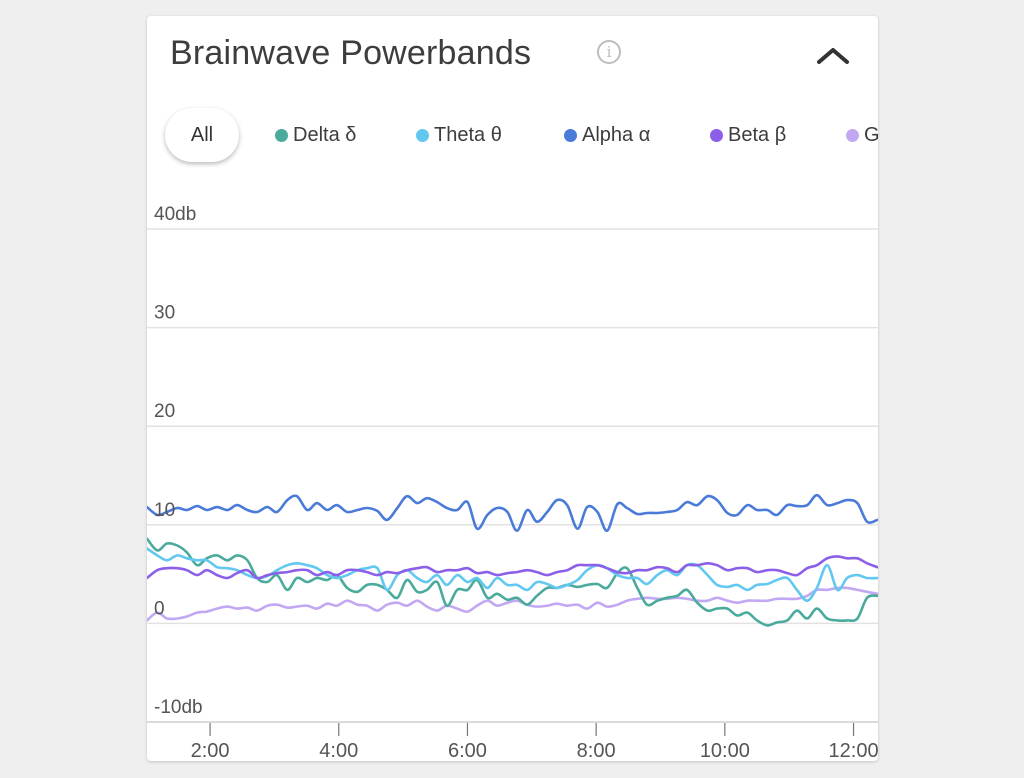  I want to click on x-tick-label: 6:00, so click(467, 750).